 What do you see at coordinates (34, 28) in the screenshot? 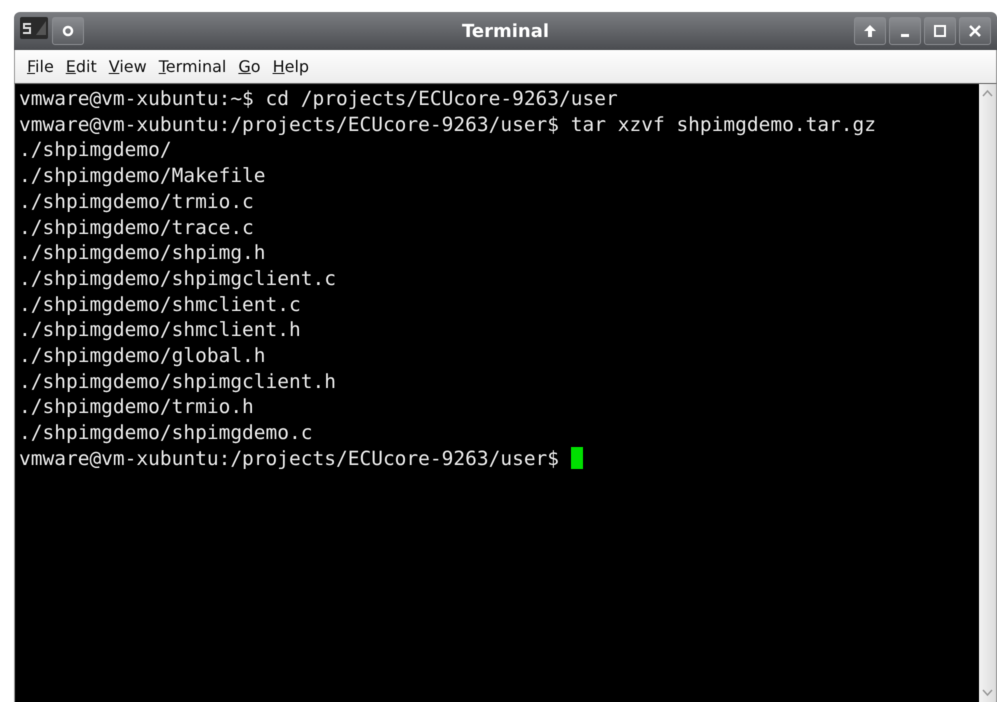
I see `app-icon` at bounding box center [34, 28].